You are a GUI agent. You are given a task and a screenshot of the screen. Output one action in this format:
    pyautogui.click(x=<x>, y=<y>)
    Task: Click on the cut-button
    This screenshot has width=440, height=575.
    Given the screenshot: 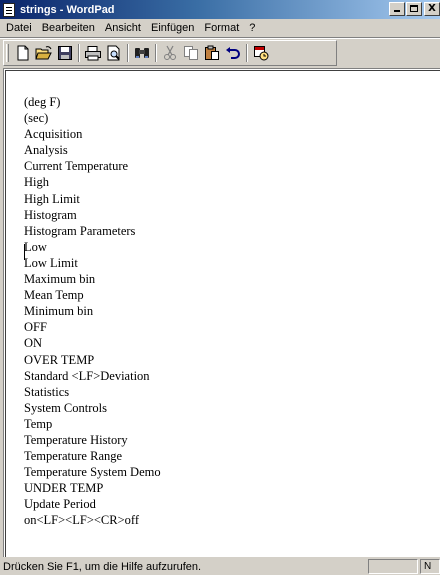 What is the action you would take?
    pyautogui.click(x=170, y=53)
    